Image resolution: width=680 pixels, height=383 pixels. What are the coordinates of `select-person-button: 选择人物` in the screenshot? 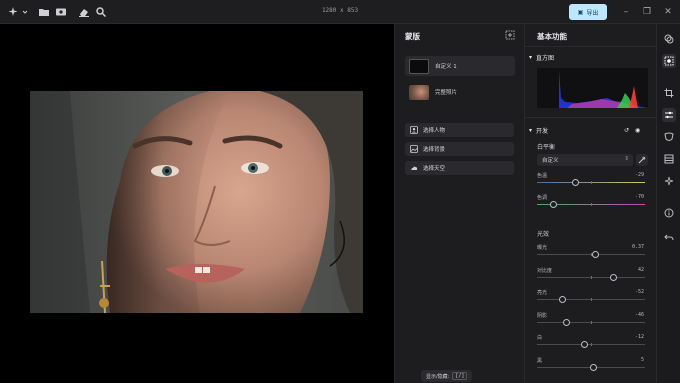 It's located at (459, 130).